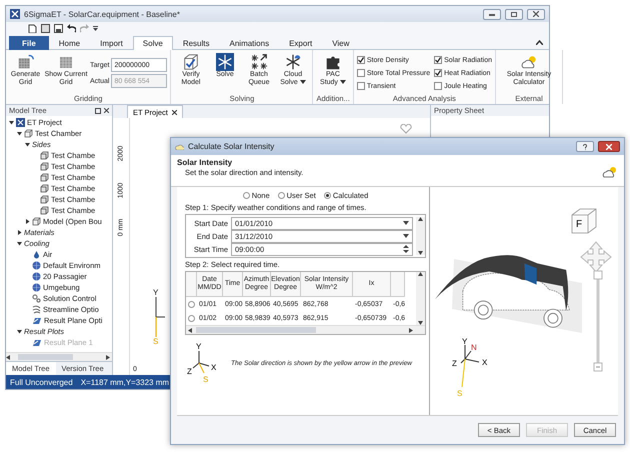 The image size is (630, 453). I want to click on project-icon, so click(20, 122).